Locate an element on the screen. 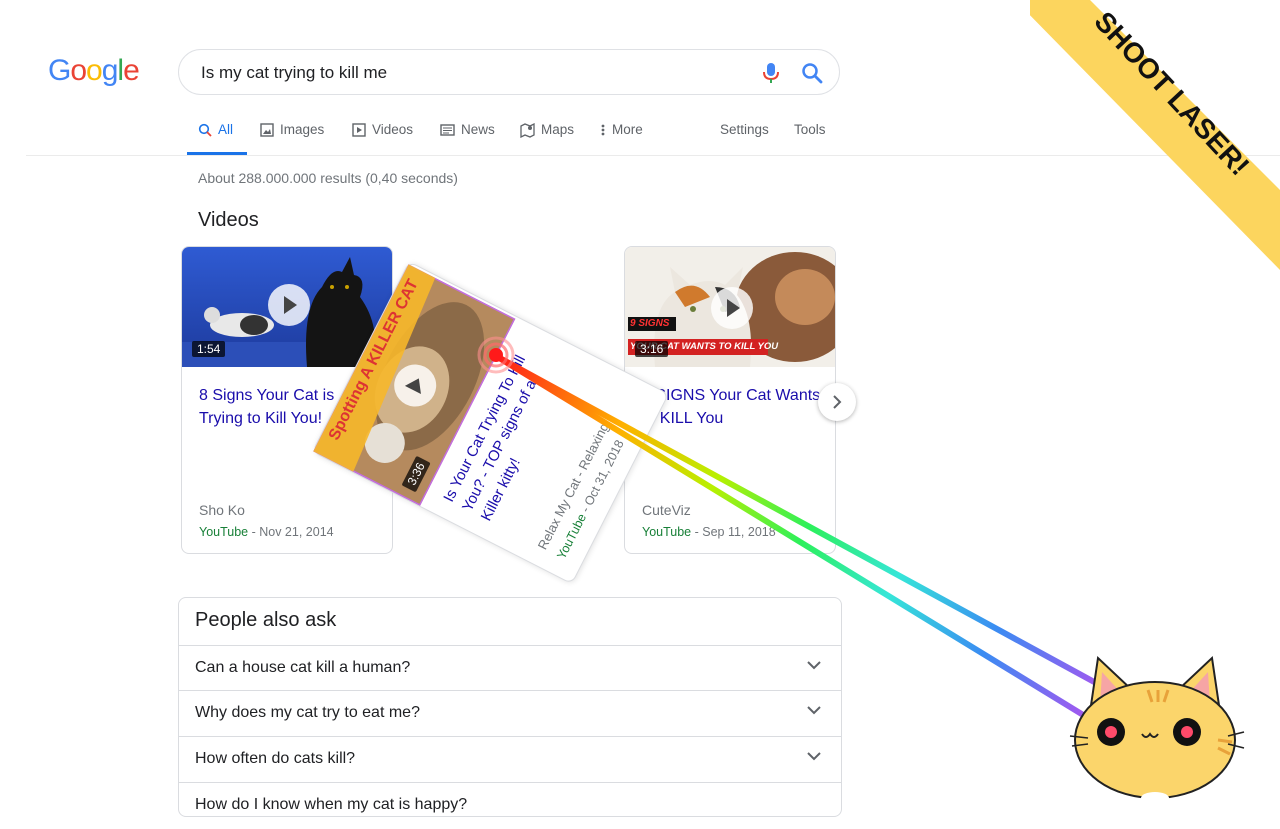  settings-label: Settings is located at coordinates (744, 129).